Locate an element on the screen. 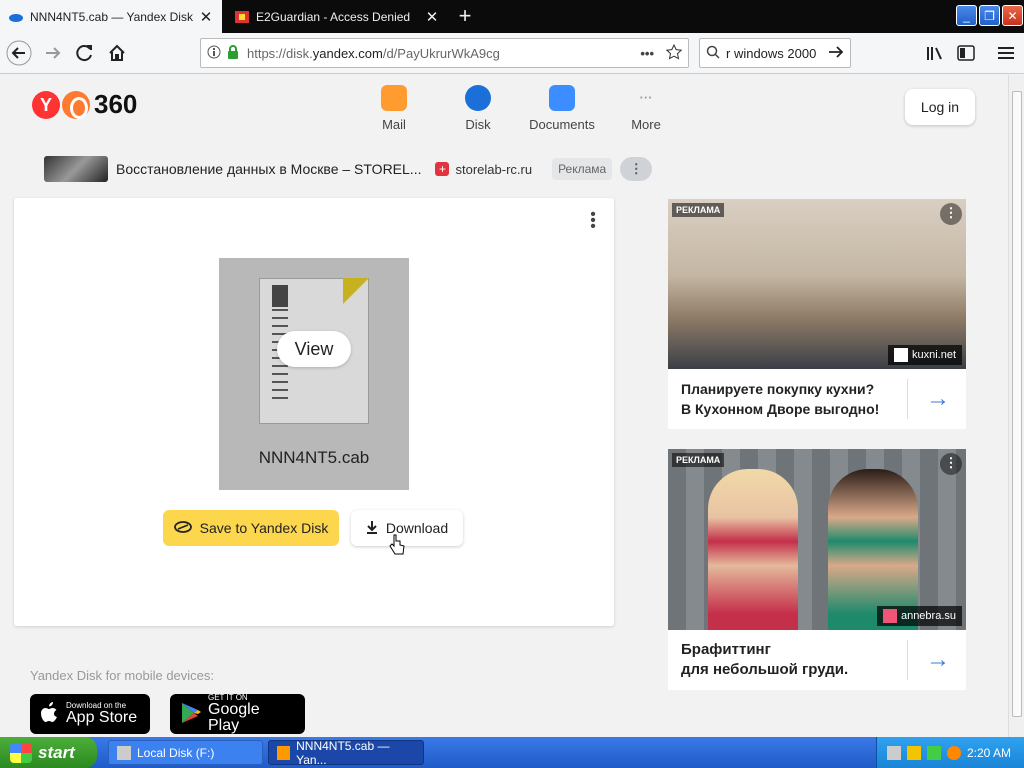  keyboard-icon is located at coordinates (894, 752).